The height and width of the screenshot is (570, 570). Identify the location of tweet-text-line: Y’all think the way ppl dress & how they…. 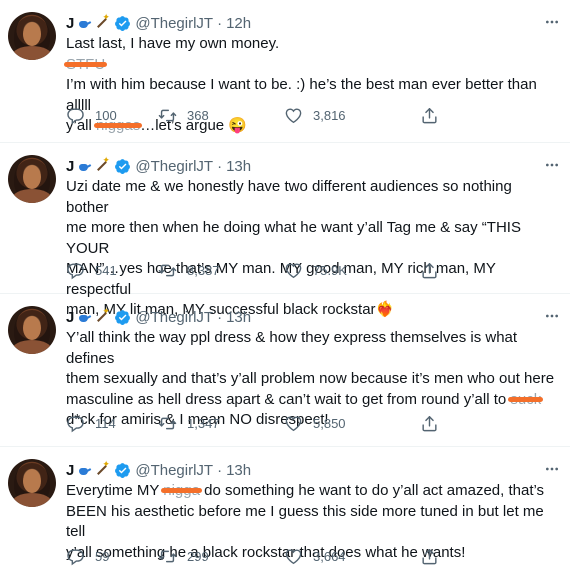
(292, 348).